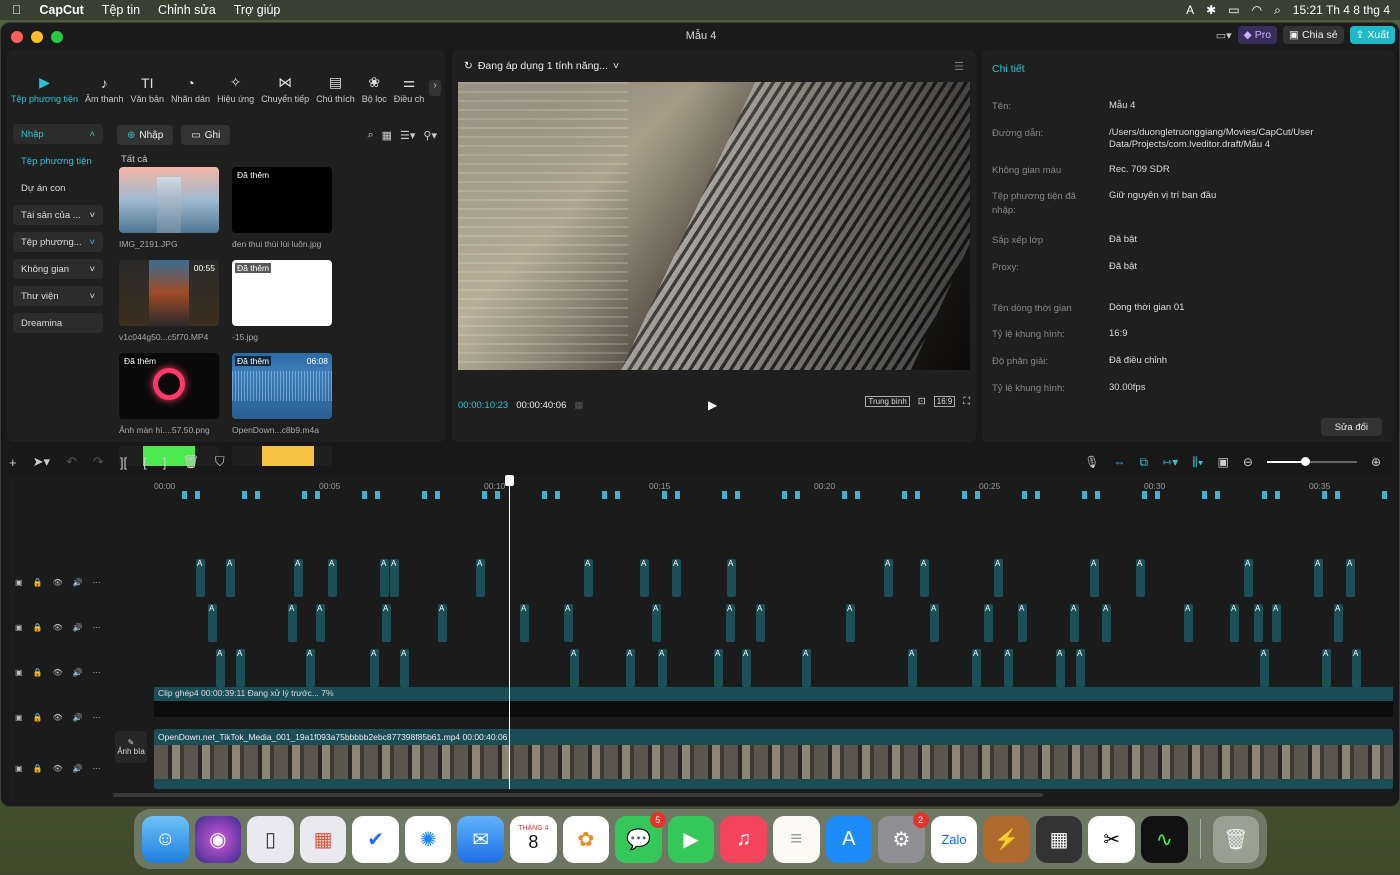  What do you see at coordinates (58, 134) in the screenshot?
I see `sidebar-item-import: Nhập ˄` at bounding box center [58, 134].